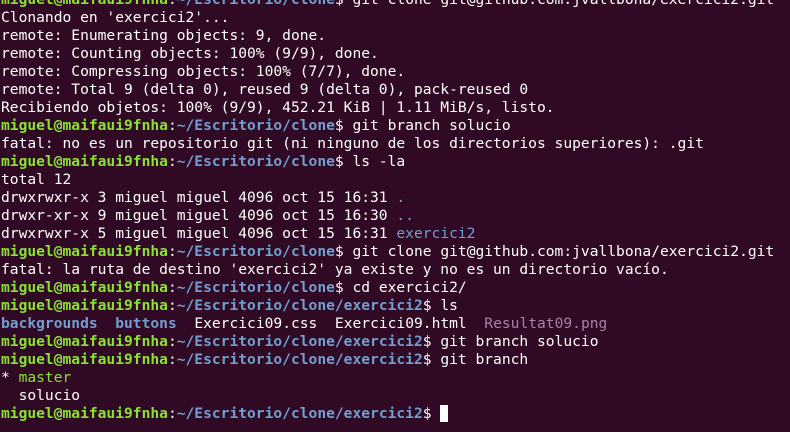 The image size is (790, 432). I want to click on directory-name: .., so click(405, 215).